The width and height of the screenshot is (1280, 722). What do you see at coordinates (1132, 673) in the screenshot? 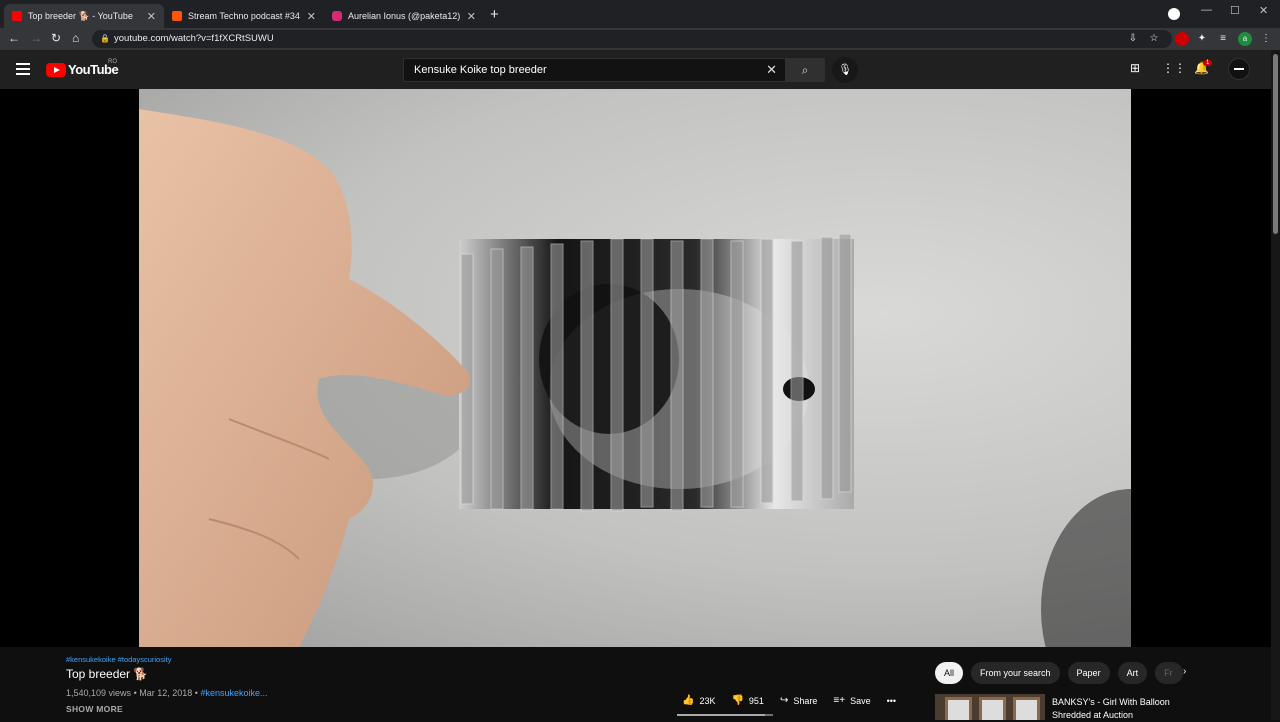
I see `chip-art: Art` at bounding box center [1132, 673].